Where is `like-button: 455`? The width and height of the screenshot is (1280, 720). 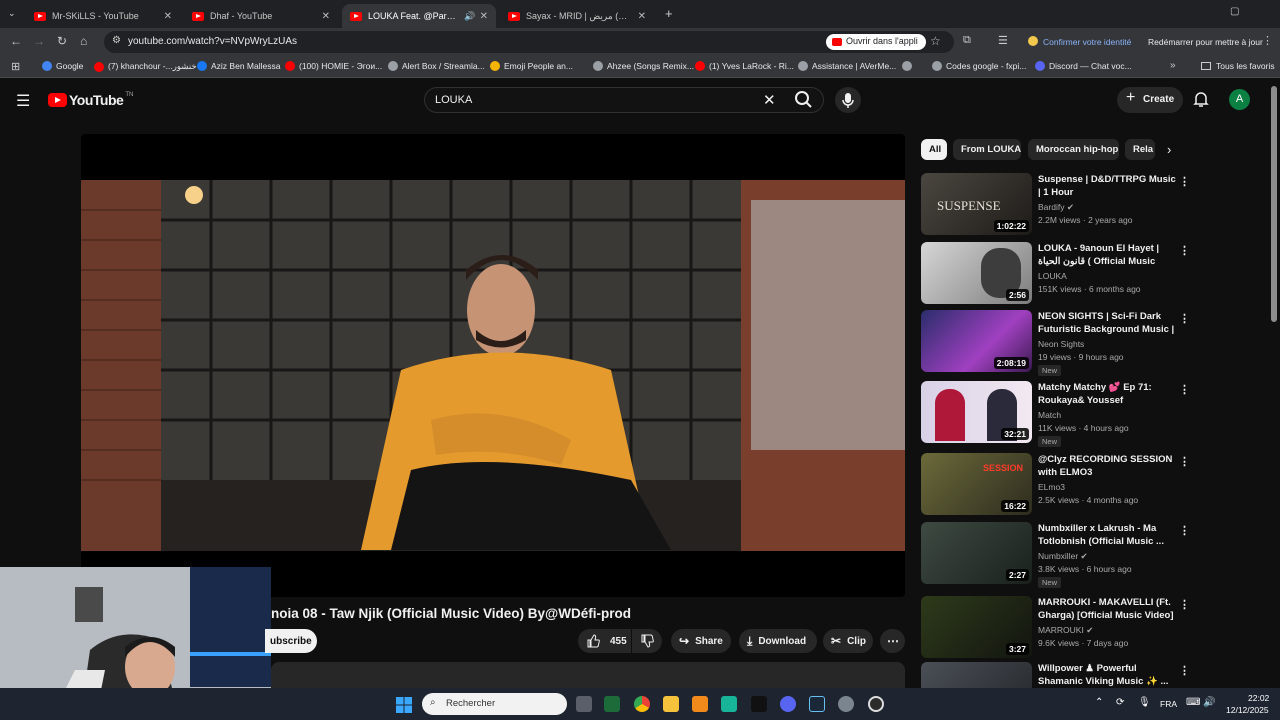
like-button: 455 is located at coordinates (604, 641).